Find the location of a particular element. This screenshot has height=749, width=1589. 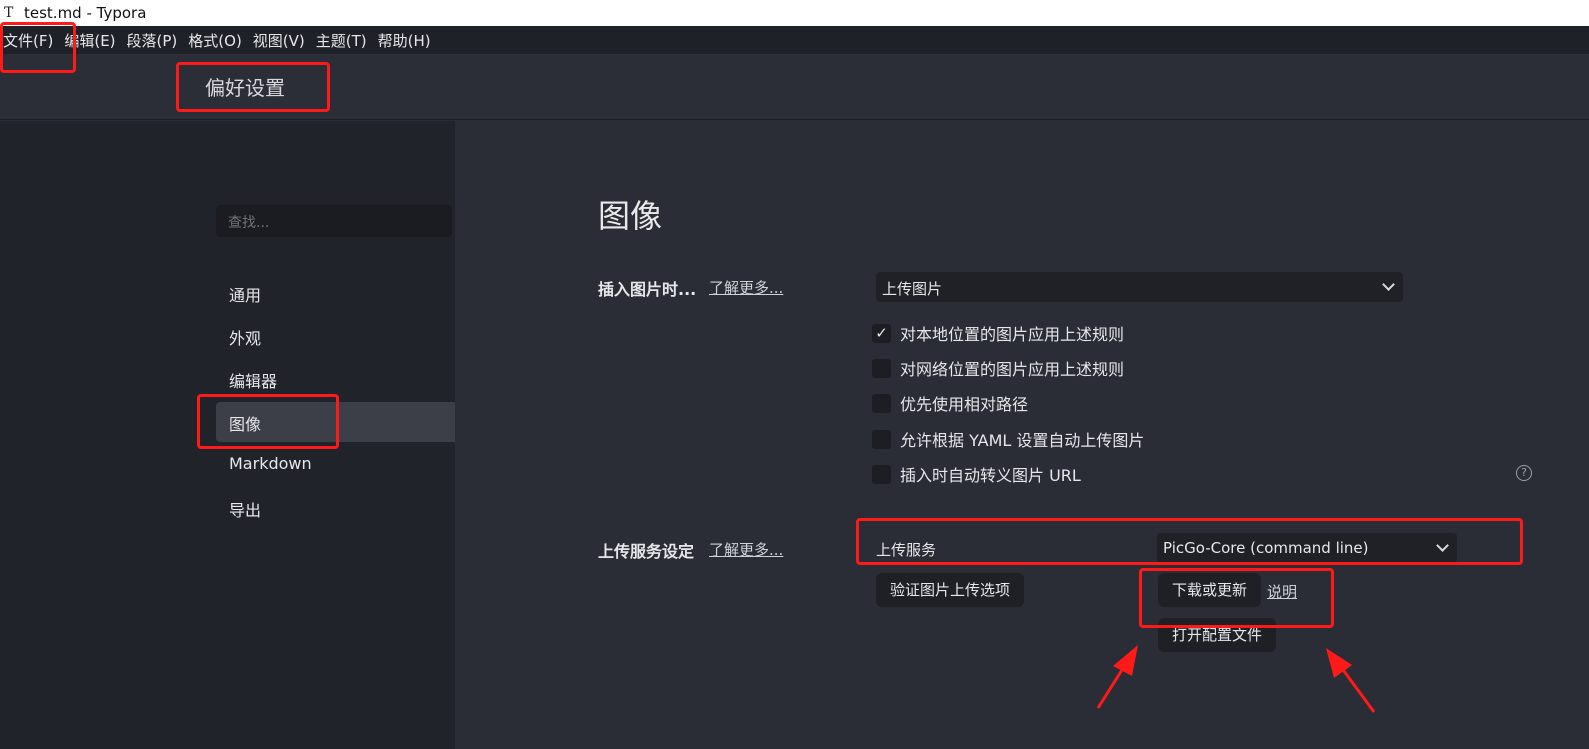

checkbox-network-images is located at coordinates (881, 368).